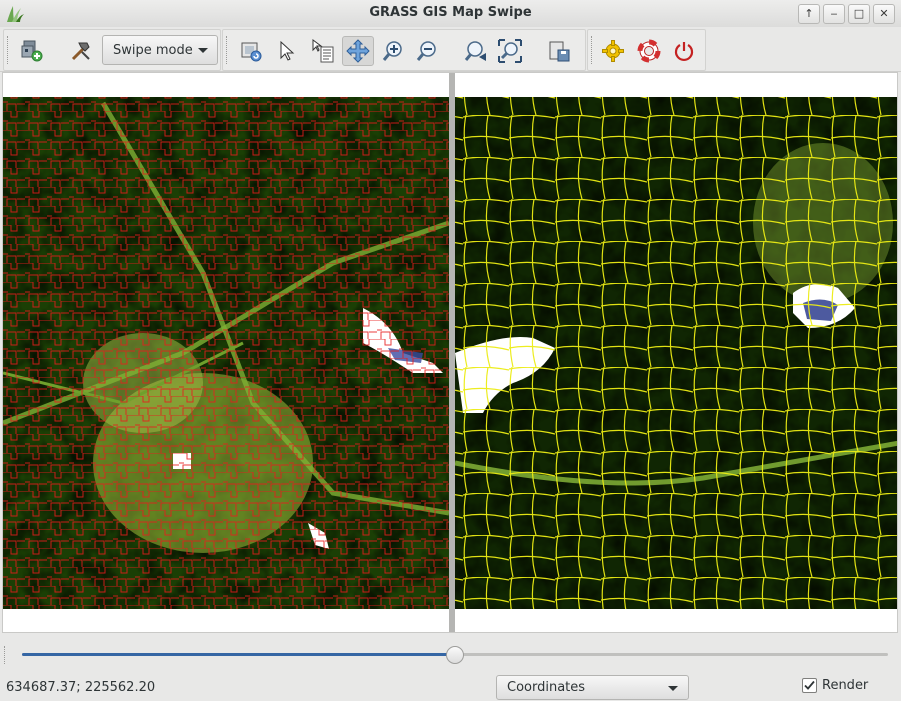 This screenshot has width=901, height=701. What do you see at coordinates (884, 14) in the screenshot?
I see `close-button: ✕` at bounding box center [884, 14].